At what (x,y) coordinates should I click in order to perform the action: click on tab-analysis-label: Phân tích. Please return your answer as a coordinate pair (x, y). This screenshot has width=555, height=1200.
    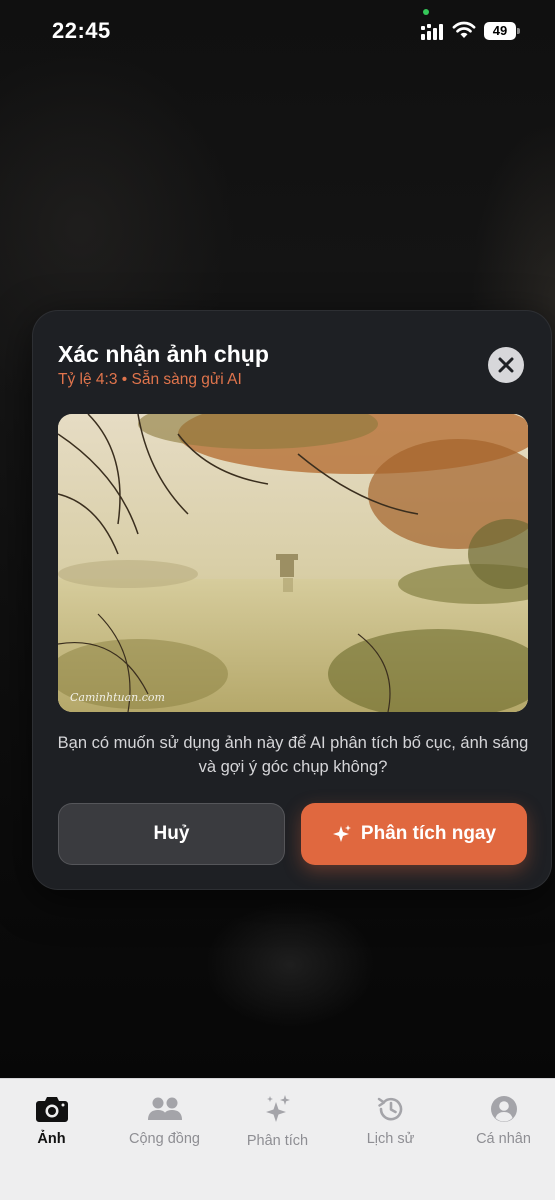
    Looking at the image, I should click on (277, 1141).